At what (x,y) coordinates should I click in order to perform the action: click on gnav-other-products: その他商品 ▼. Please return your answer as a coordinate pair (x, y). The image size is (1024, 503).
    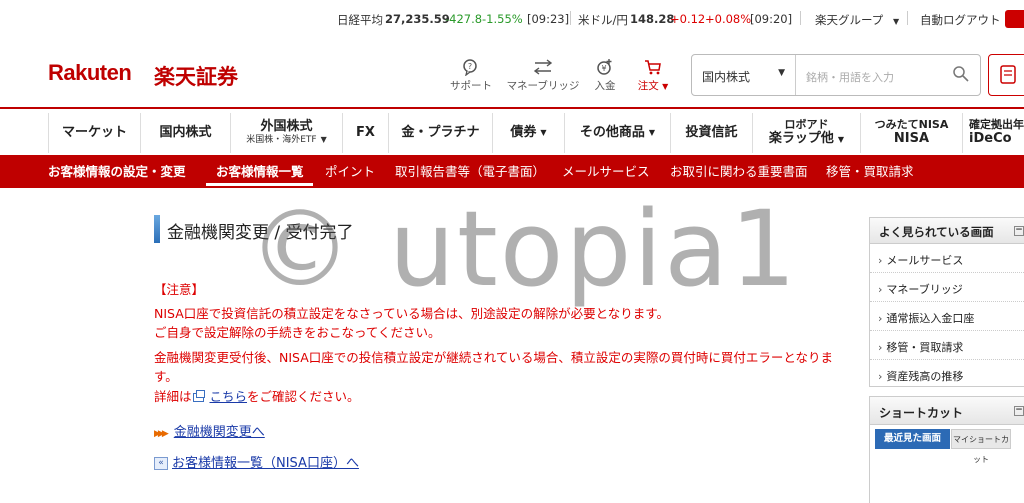
    Looking at the image, I should click on (617, 133).